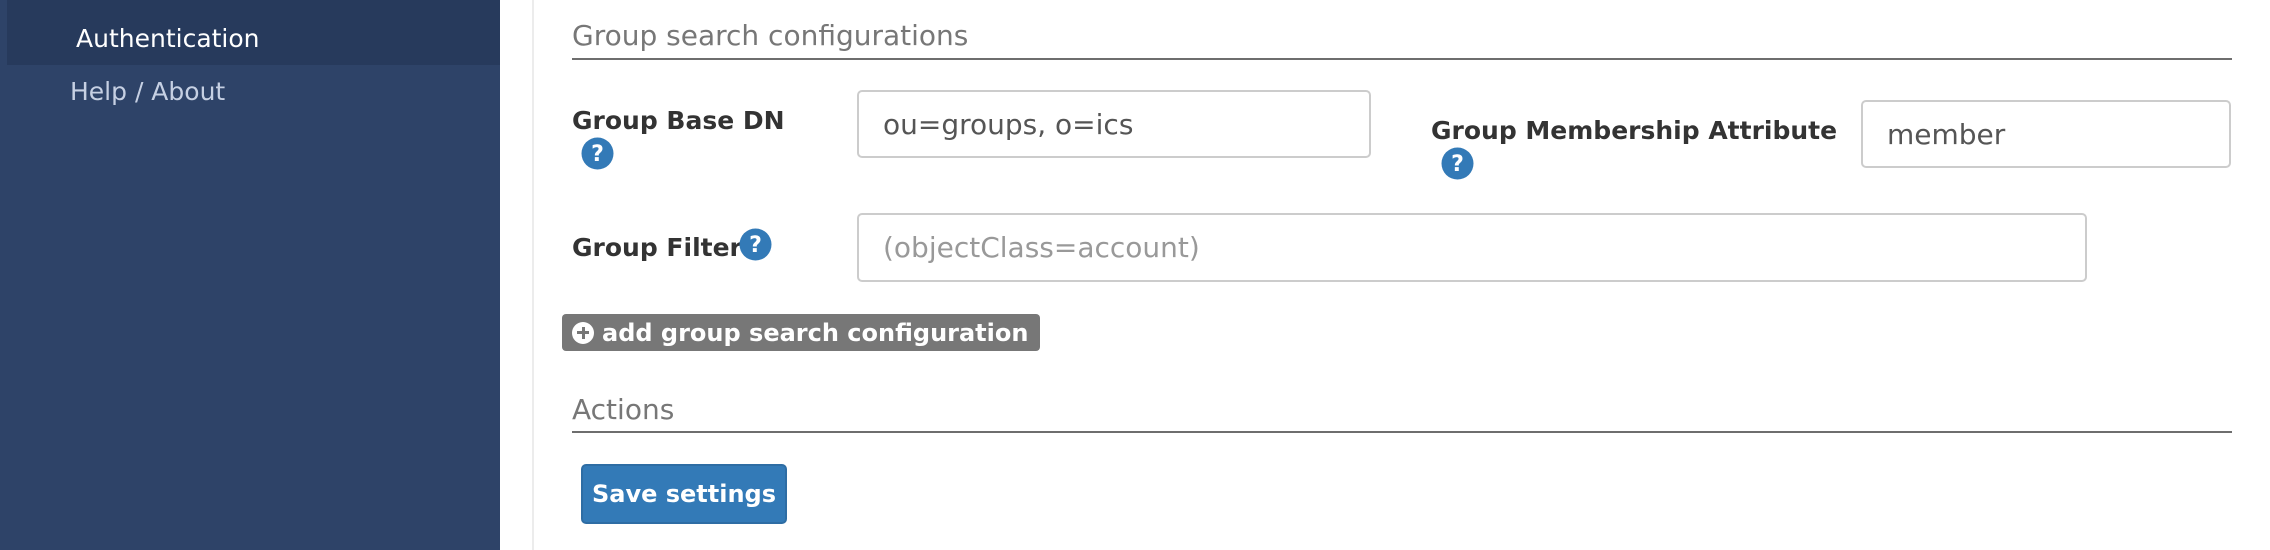 Image resolution: width=2270 pixels, height=550 pixels. Describe the element at coordinates (657, 247) in the screenshot. I see `group-filter-label: Group Filter` at that location.